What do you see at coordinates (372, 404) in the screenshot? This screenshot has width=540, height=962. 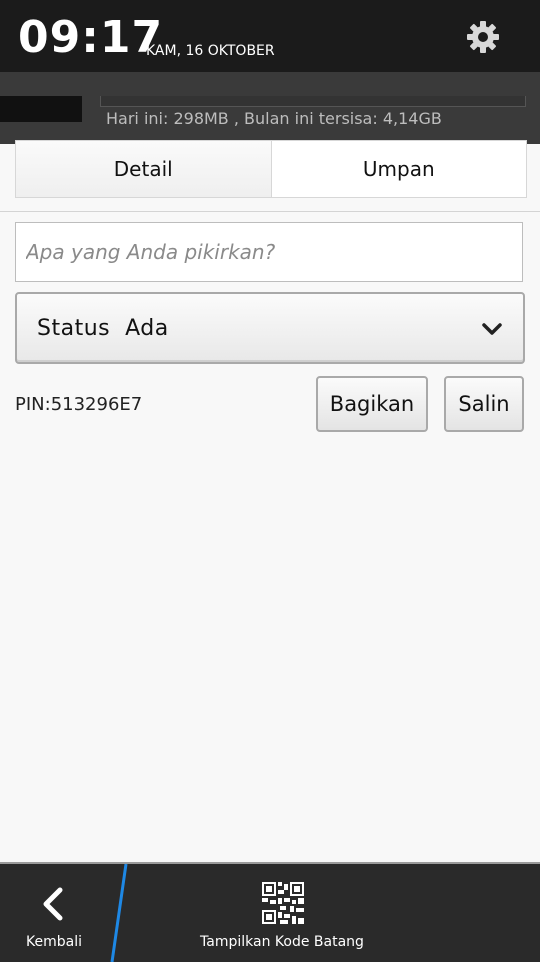 I see `share-button: Bagikan` at bounding box center [372, 404].